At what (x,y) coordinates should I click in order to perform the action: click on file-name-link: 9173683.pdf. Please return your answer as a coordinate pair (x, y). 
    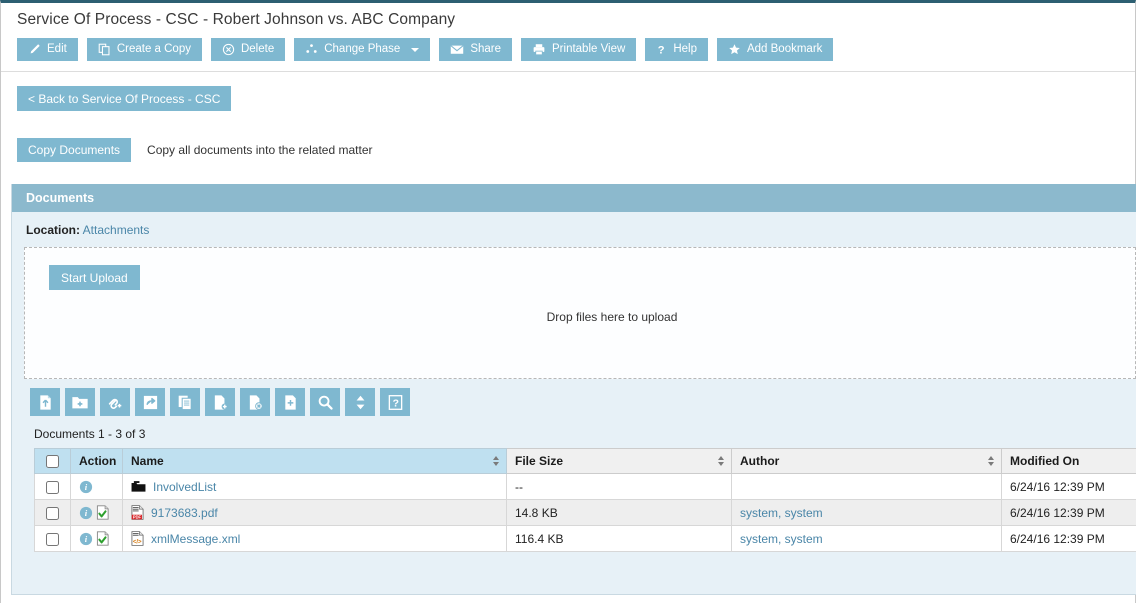
    Looking at the image, I should click on (184, 513).